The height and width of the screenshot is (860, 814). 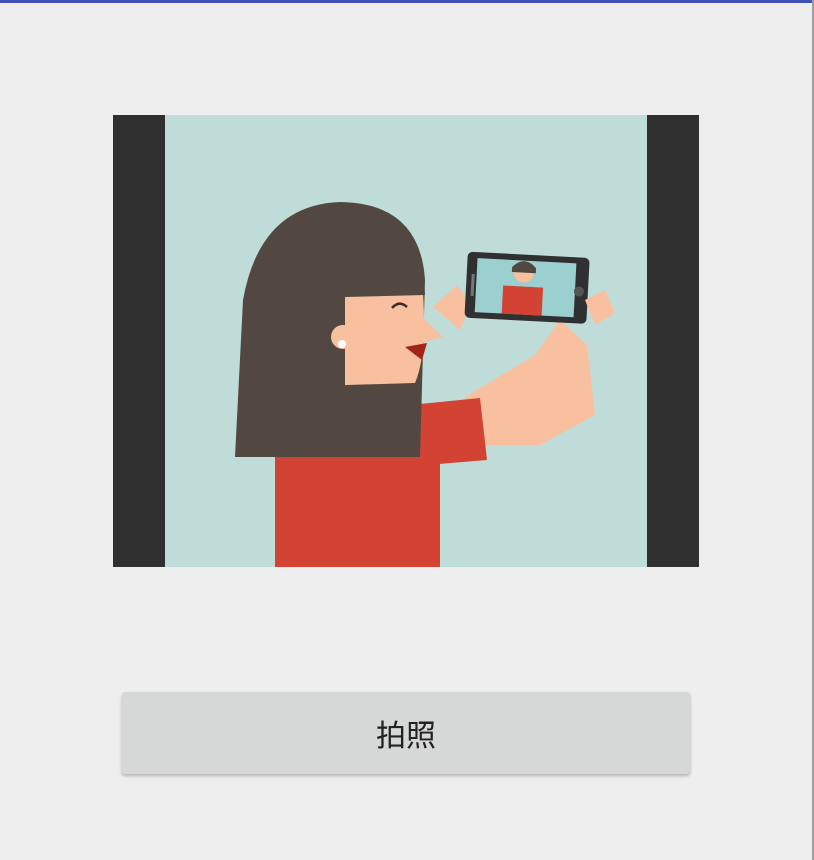 I want to click on top-accent-bar, so click(x=407, y=1).